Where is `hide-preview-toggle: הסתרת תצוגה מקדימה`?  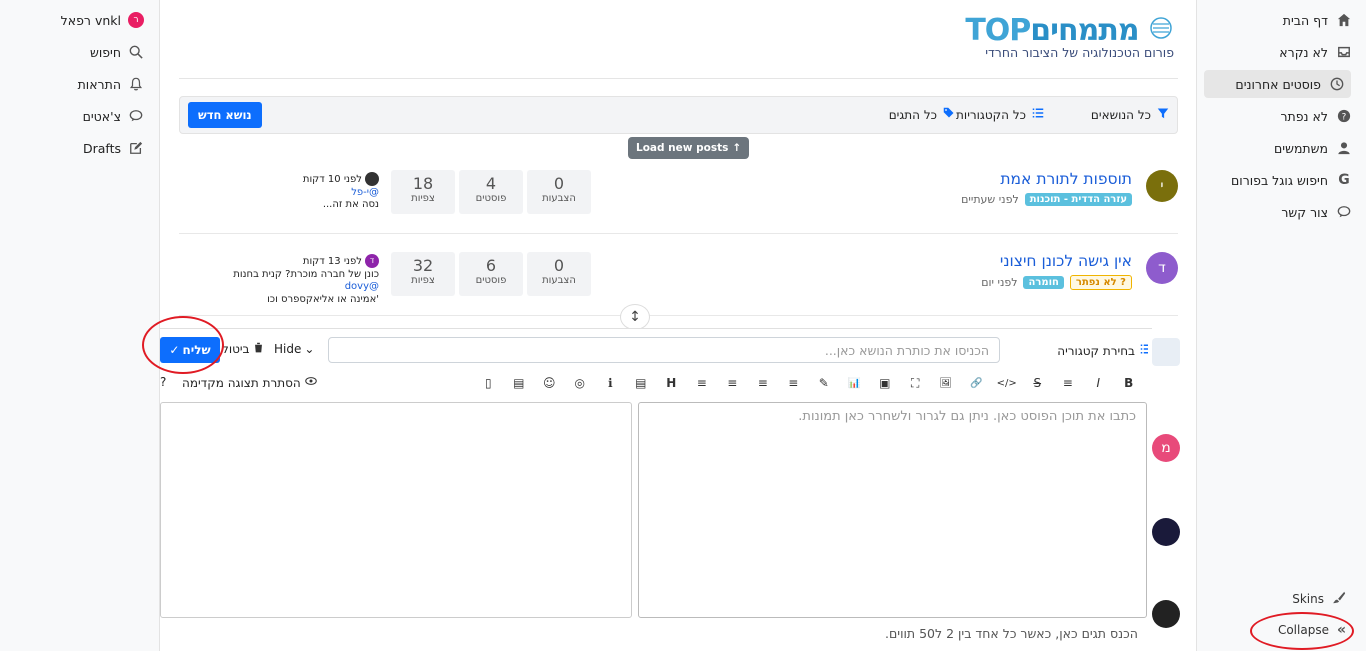 hide-preview-toggle: הסתרת תצוגה מקדימה is located at coordinates (249, 382).